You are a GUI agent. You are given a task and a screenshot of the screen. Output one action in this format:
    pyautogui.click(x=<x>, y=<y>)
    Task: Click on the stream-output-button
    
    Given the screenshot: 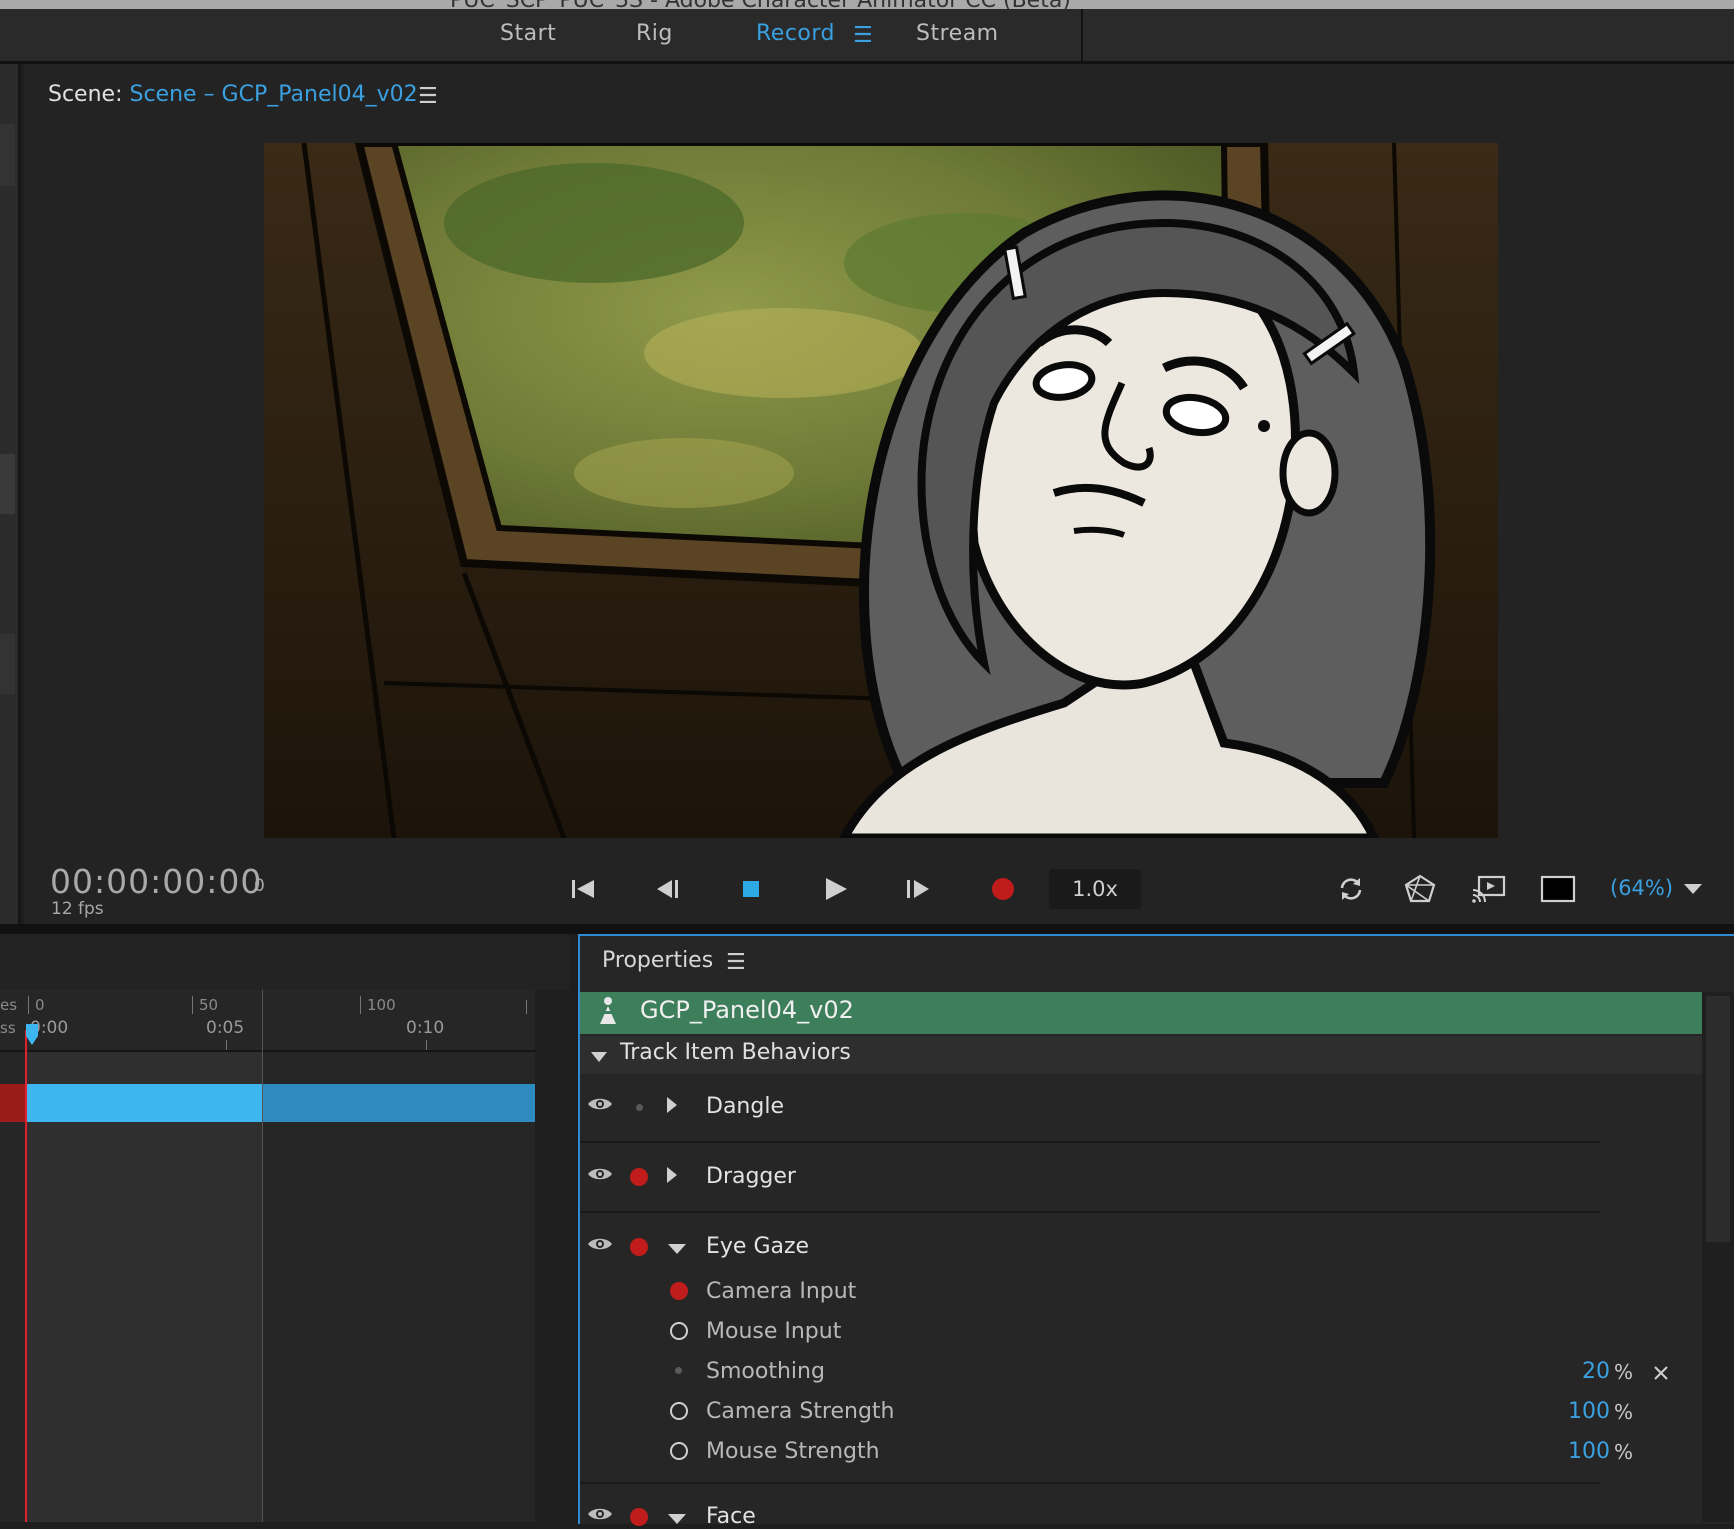 What is the action you would take?
    pyautogui.click(x=1489, y=889)
    